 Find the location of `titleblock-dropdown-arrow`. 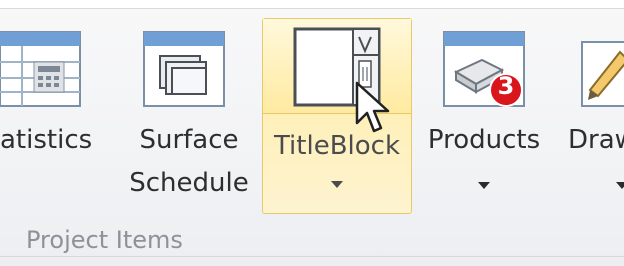

titleblock-dropdown-arrow is located at coordinates (337, 184).